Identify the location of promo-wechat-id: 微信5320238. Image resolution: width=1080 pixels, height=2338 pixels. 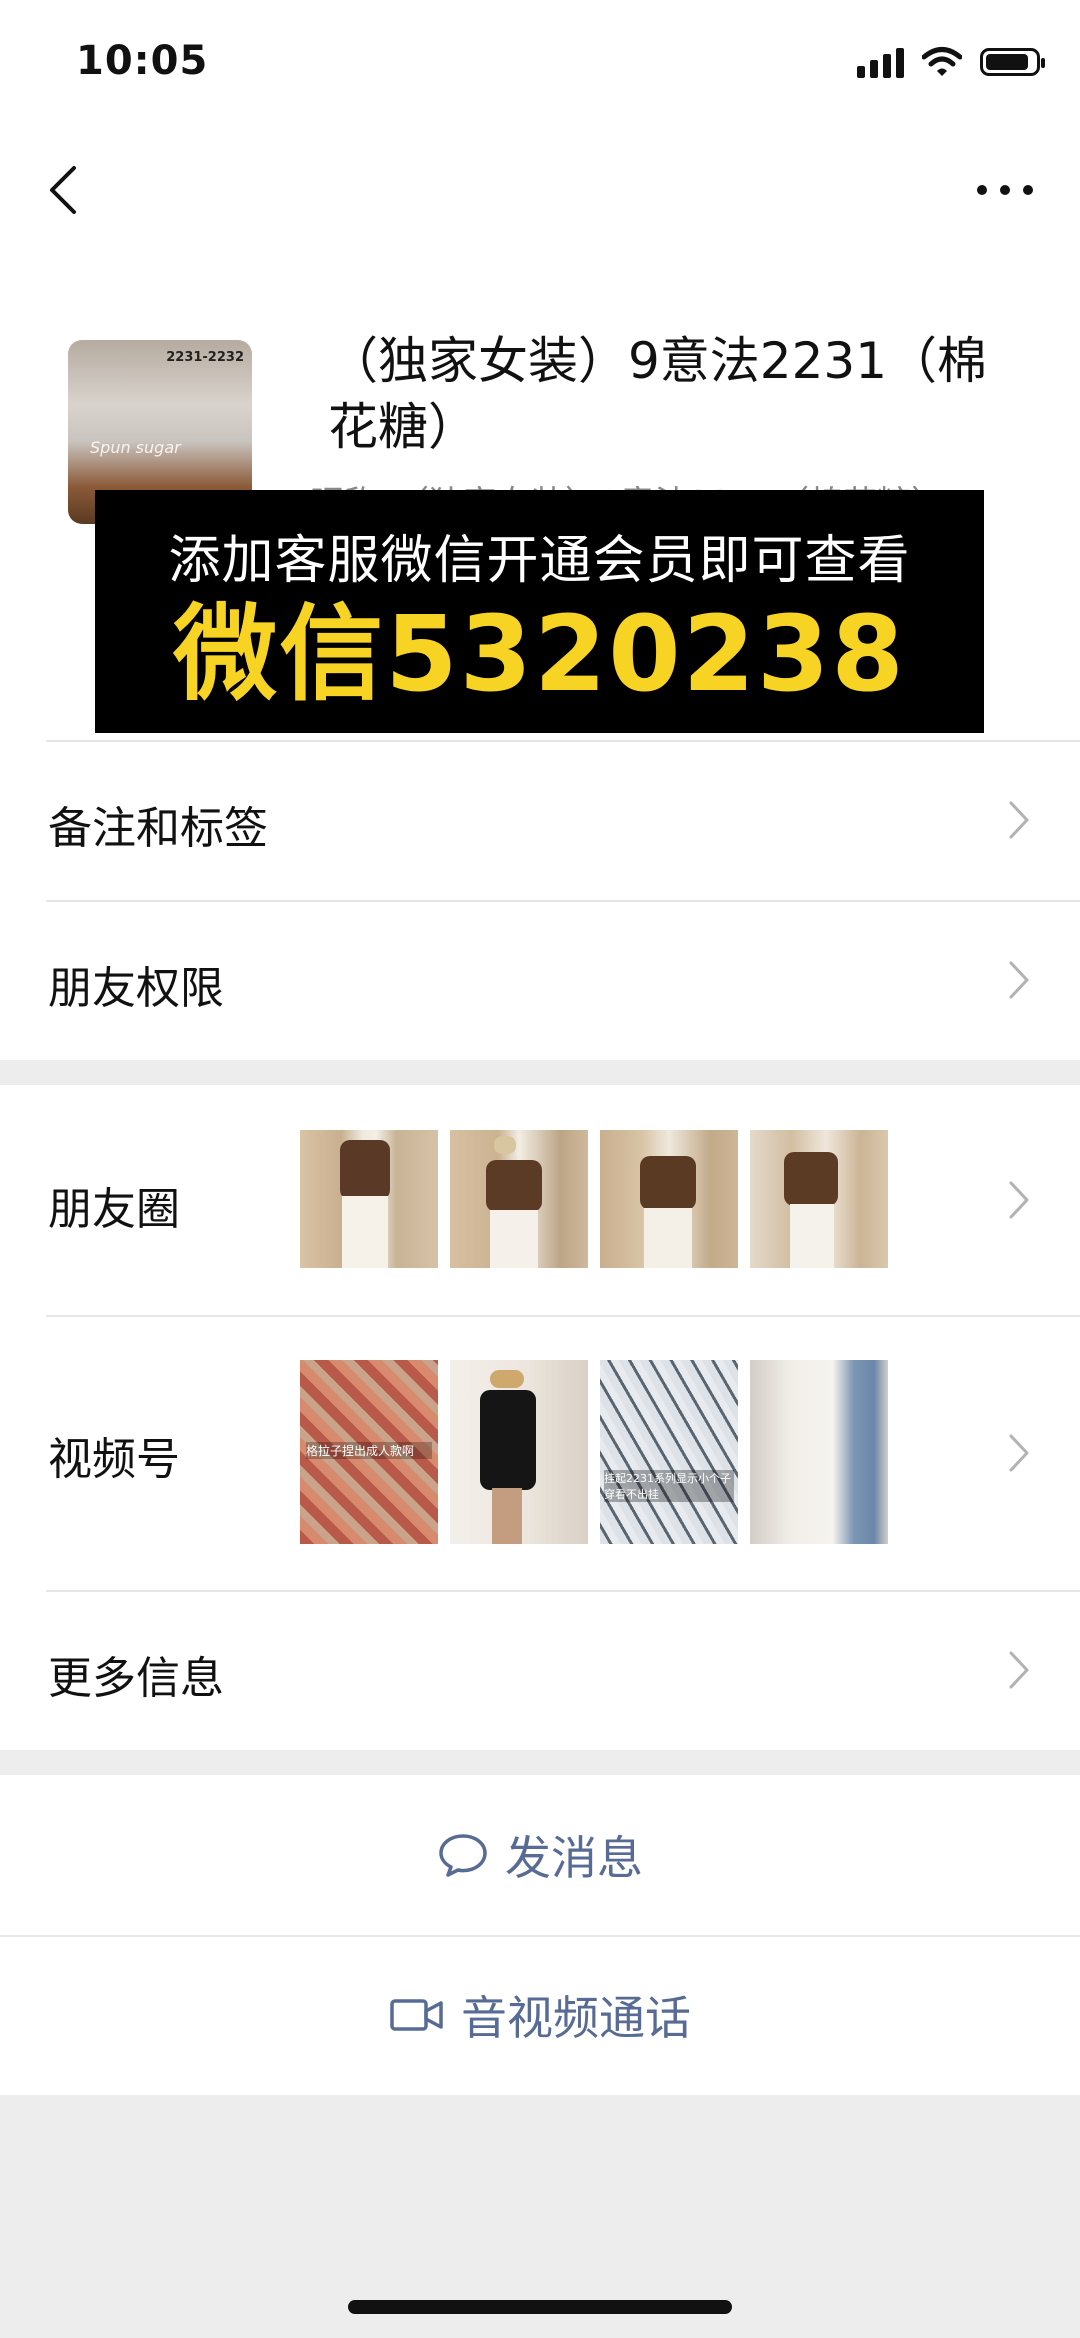
(539, 654).